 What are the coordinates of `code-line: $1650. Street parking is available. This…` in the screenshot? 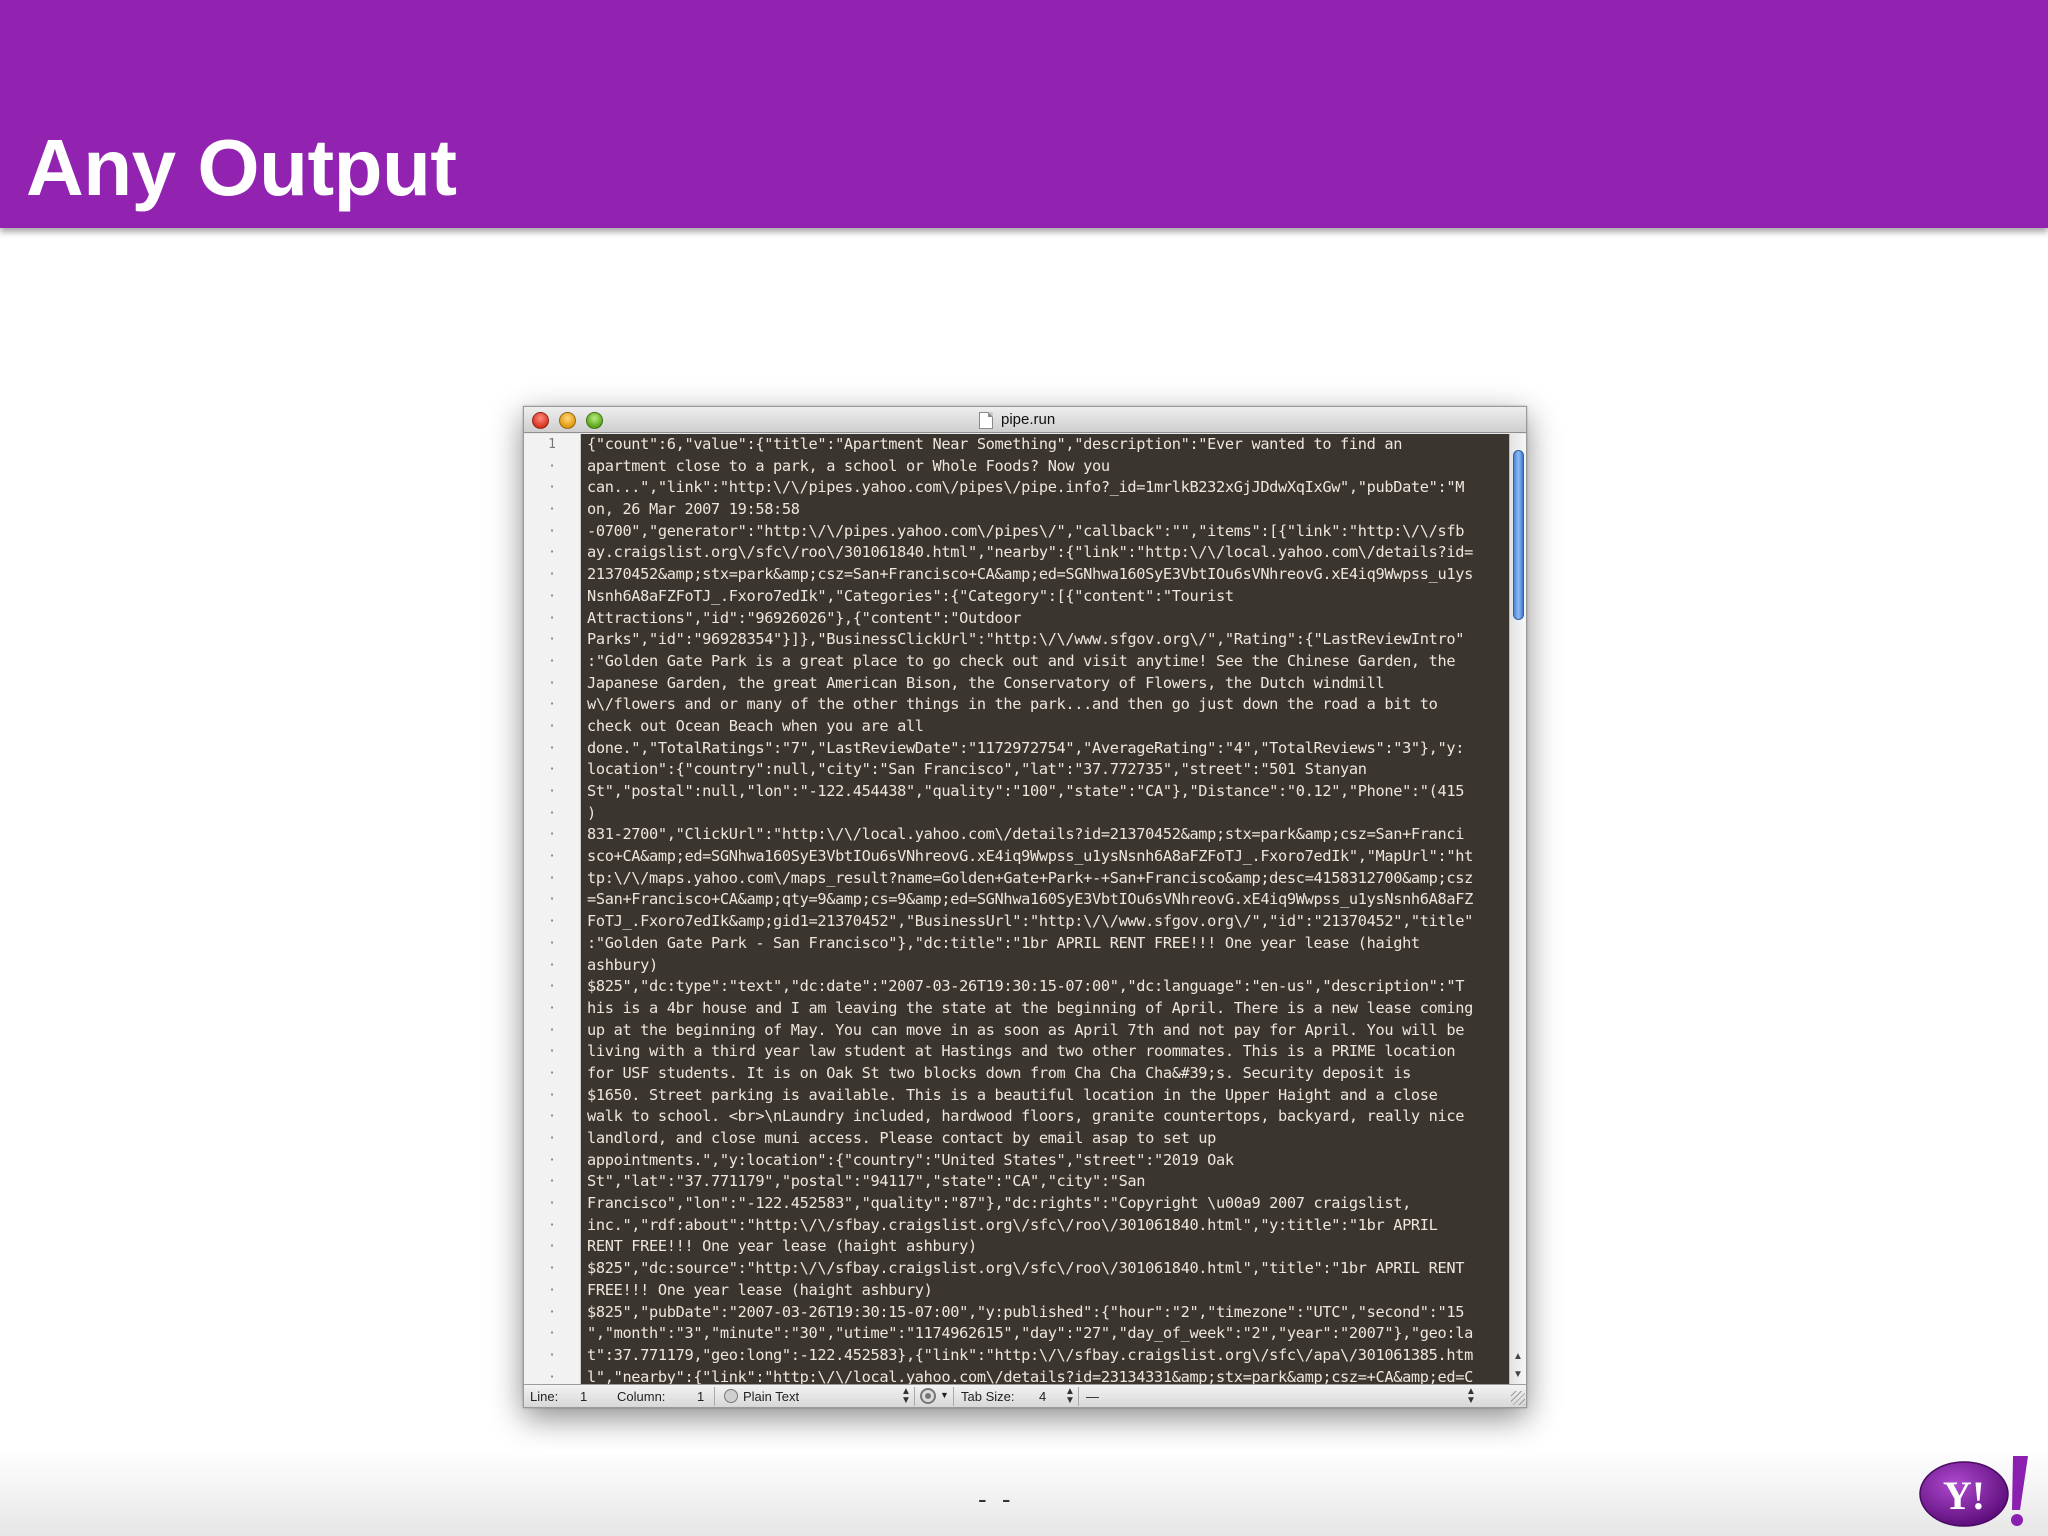 It's located at (1045, 1096).